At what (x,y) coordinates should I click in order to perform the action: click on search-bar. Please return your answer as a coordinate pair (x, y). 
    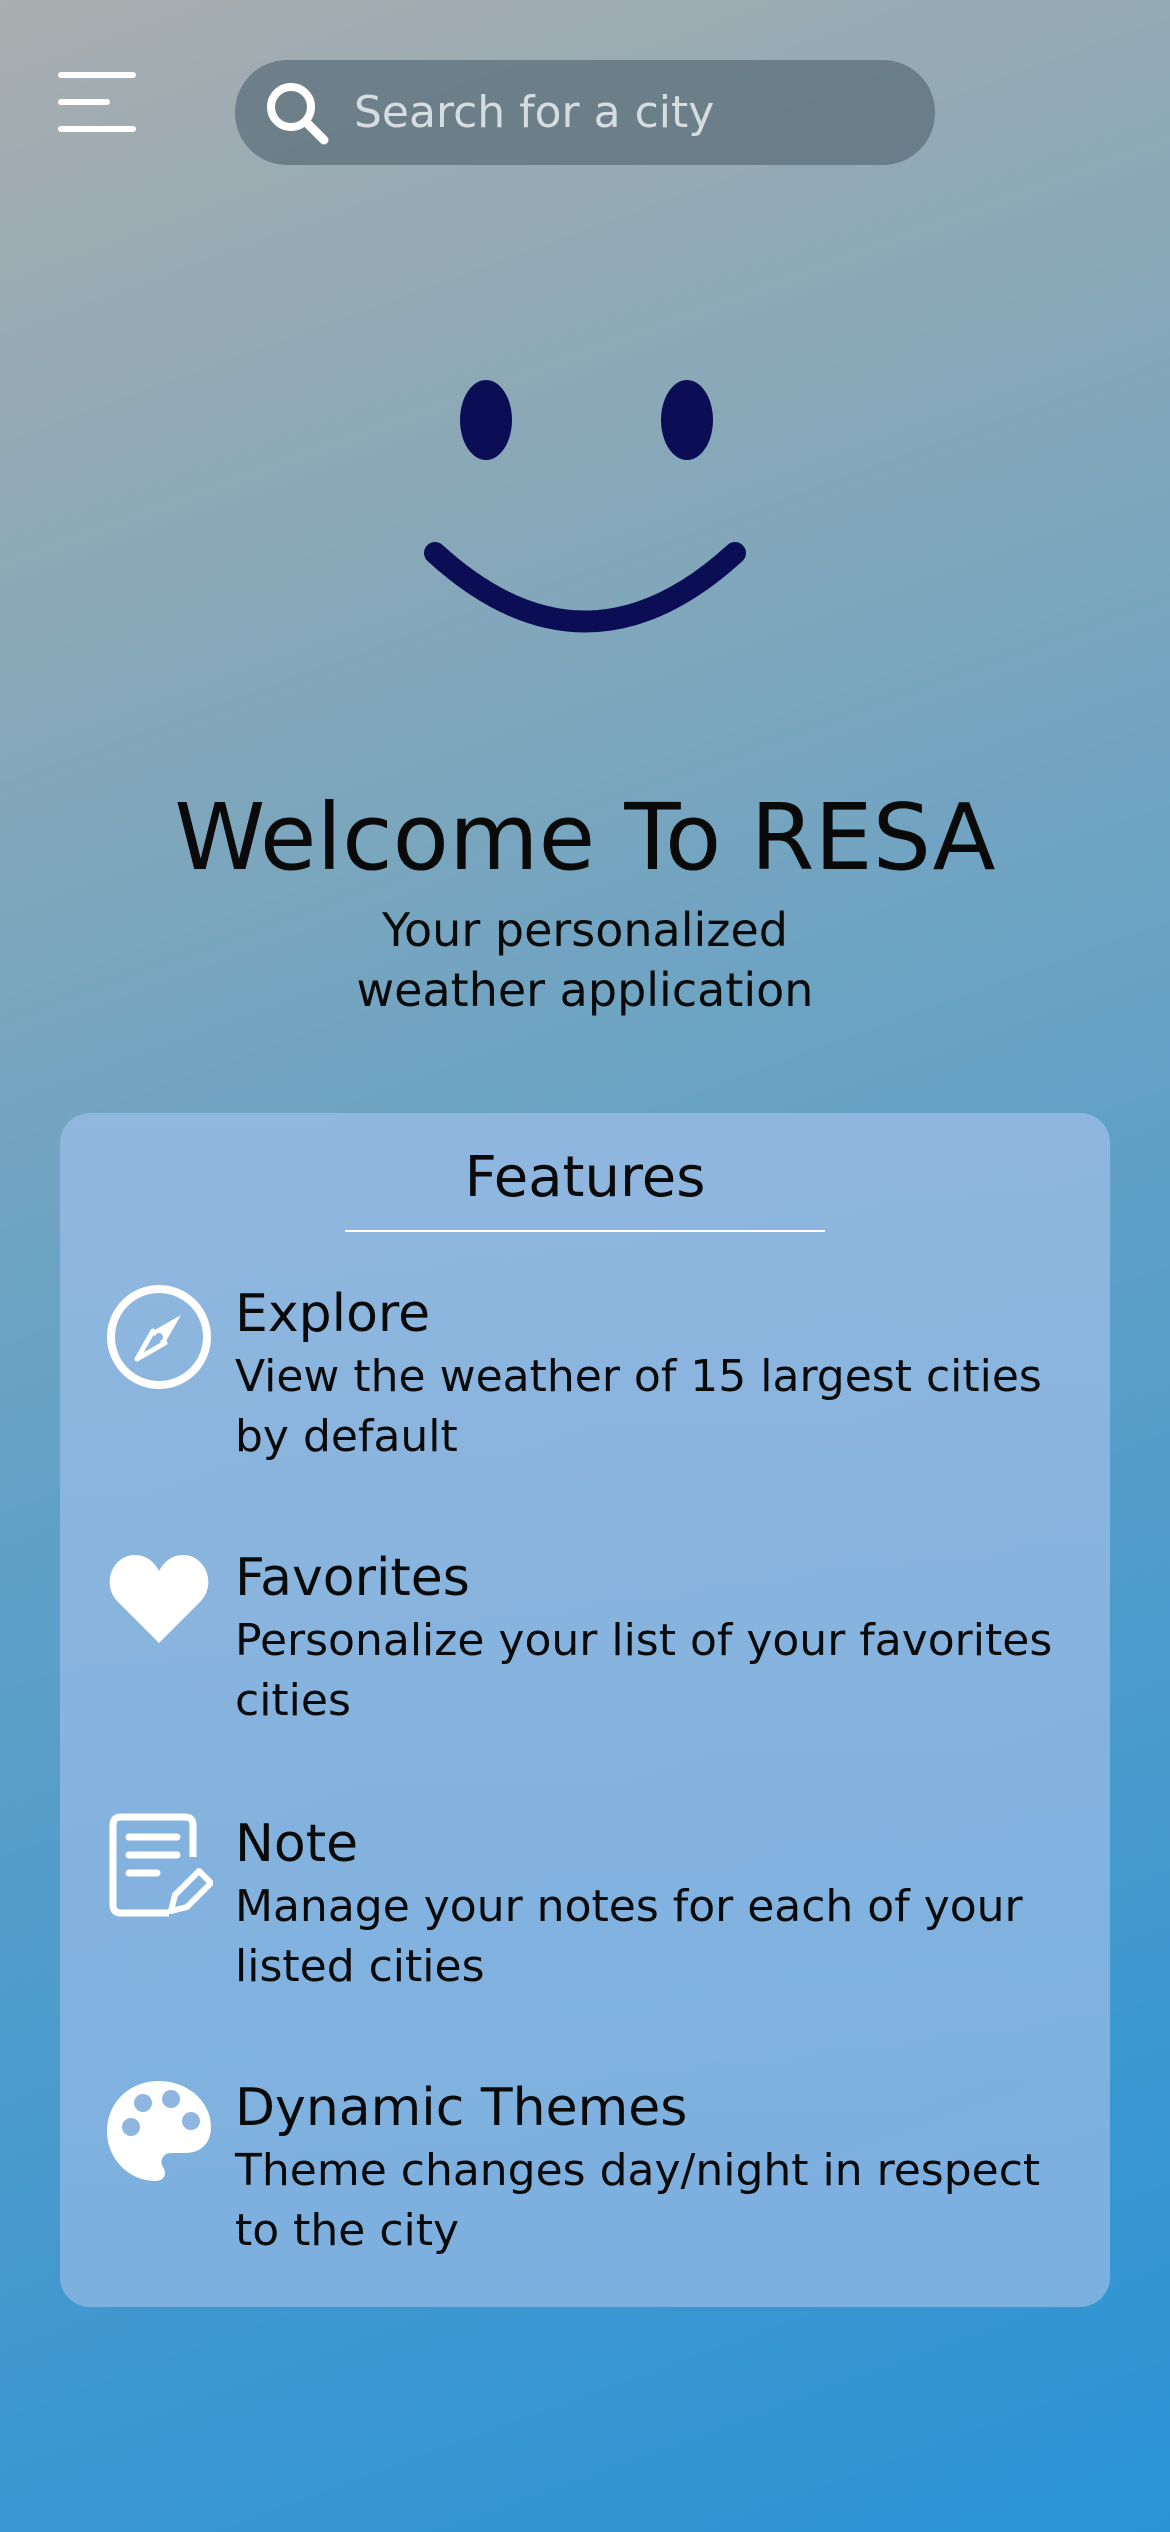
    Looking at the image, I should click on (585, 112).